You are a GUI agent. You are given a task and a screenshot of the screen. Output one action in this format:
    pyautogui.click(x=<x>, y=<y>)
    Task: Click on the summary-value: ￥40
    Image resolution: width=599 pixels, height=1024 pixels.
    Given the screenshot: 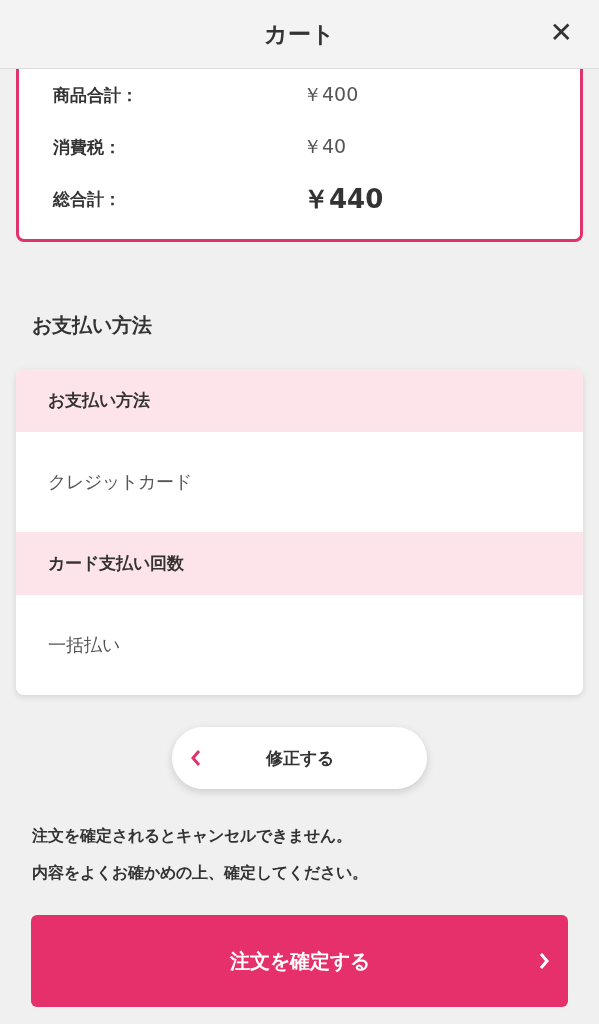 What is the action you would take?
    pyautogui.click(x=325, y=146)
    